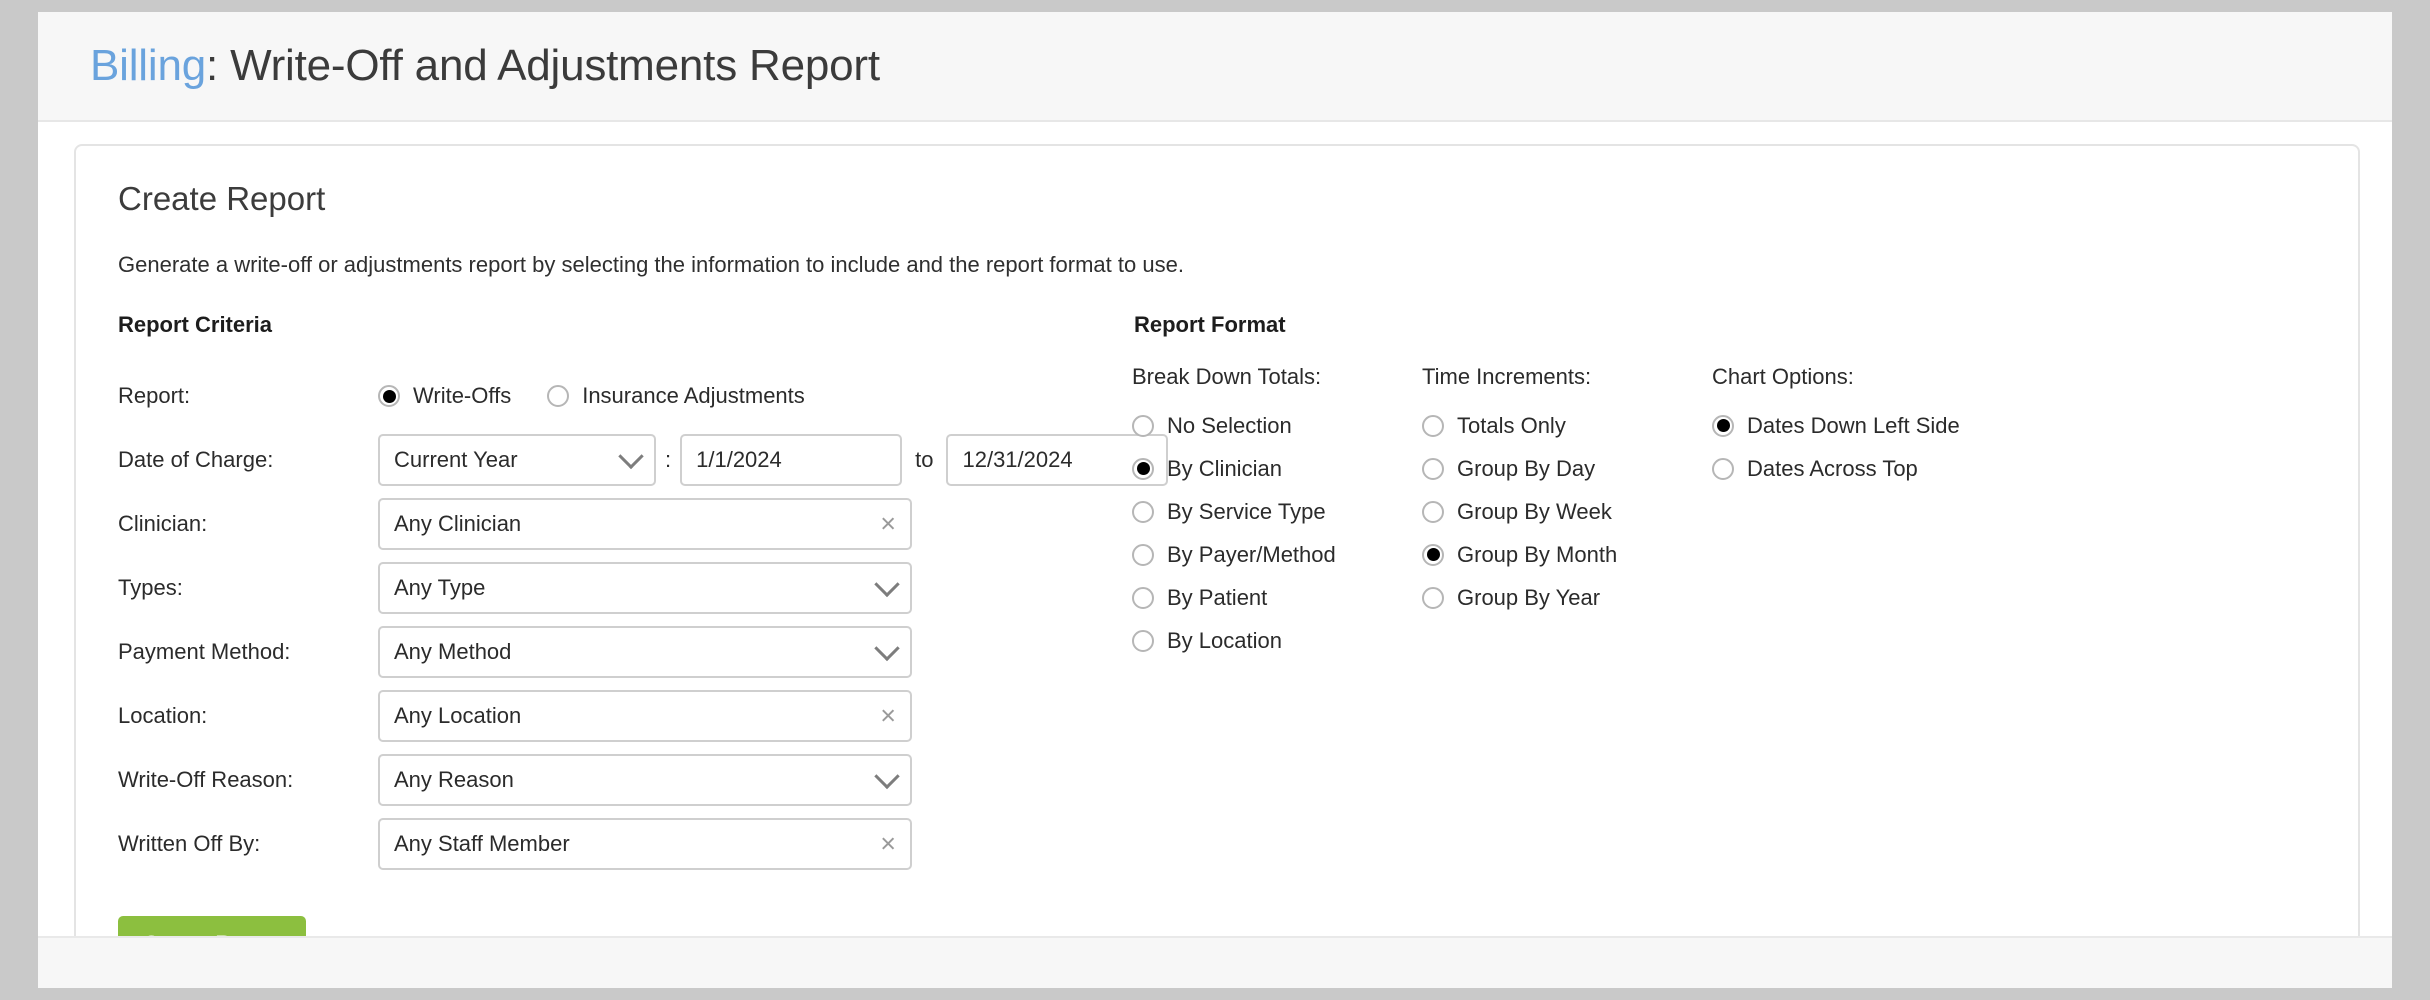 The height and width of the screenshot is (1000, 2430). What do you see at coordinates (555, 65) in the screenshot?
I see `page-title-text: Write-Off and Adjustments Report` at bounding box center [555, 65].